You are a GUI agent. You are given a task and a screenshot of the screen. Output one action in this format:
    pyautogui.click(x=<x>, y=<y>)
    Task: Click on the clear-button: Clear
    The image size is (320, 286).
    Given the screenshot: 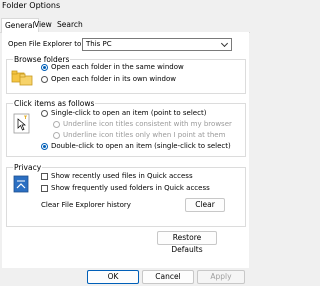 What is the action you would take?
    pyautogui.click(x=205, y=205)
    